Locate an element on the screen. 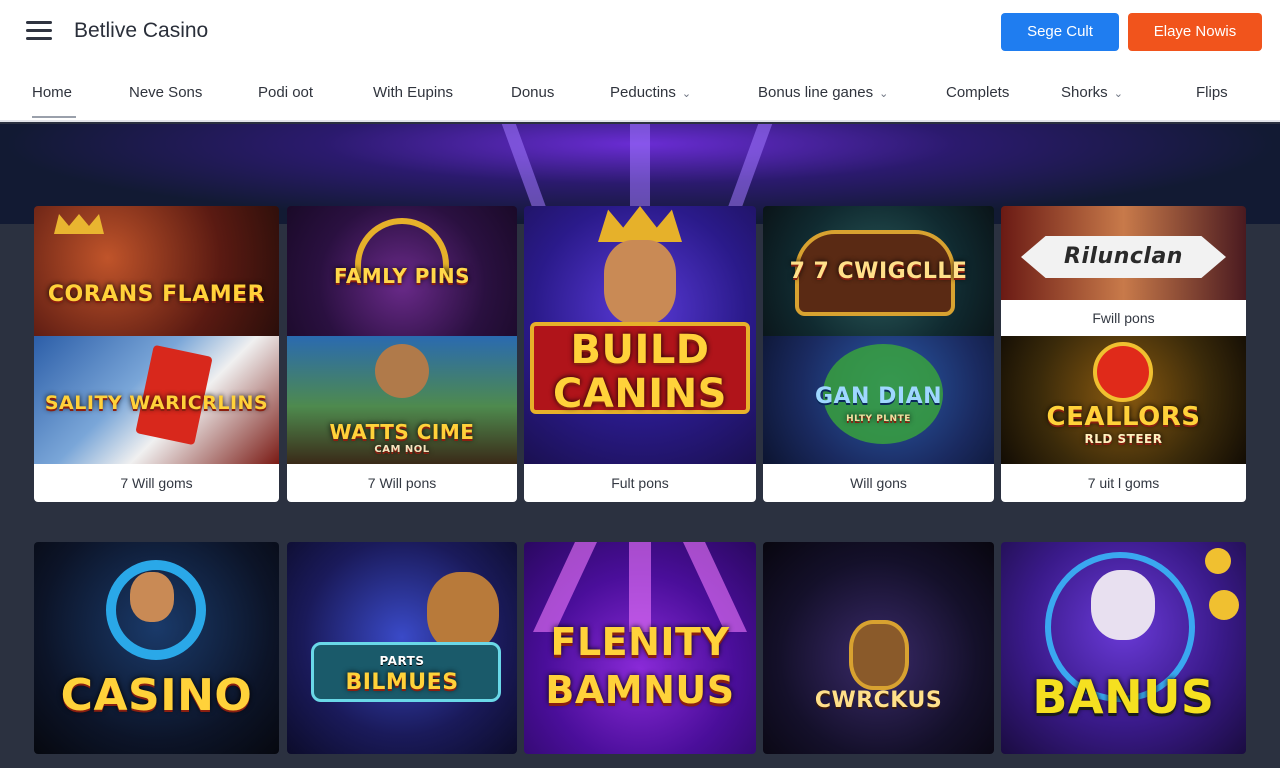 This screenshot has width=1280, height=768. game-title: GAN DIAN is located at coordinates (878, 396).